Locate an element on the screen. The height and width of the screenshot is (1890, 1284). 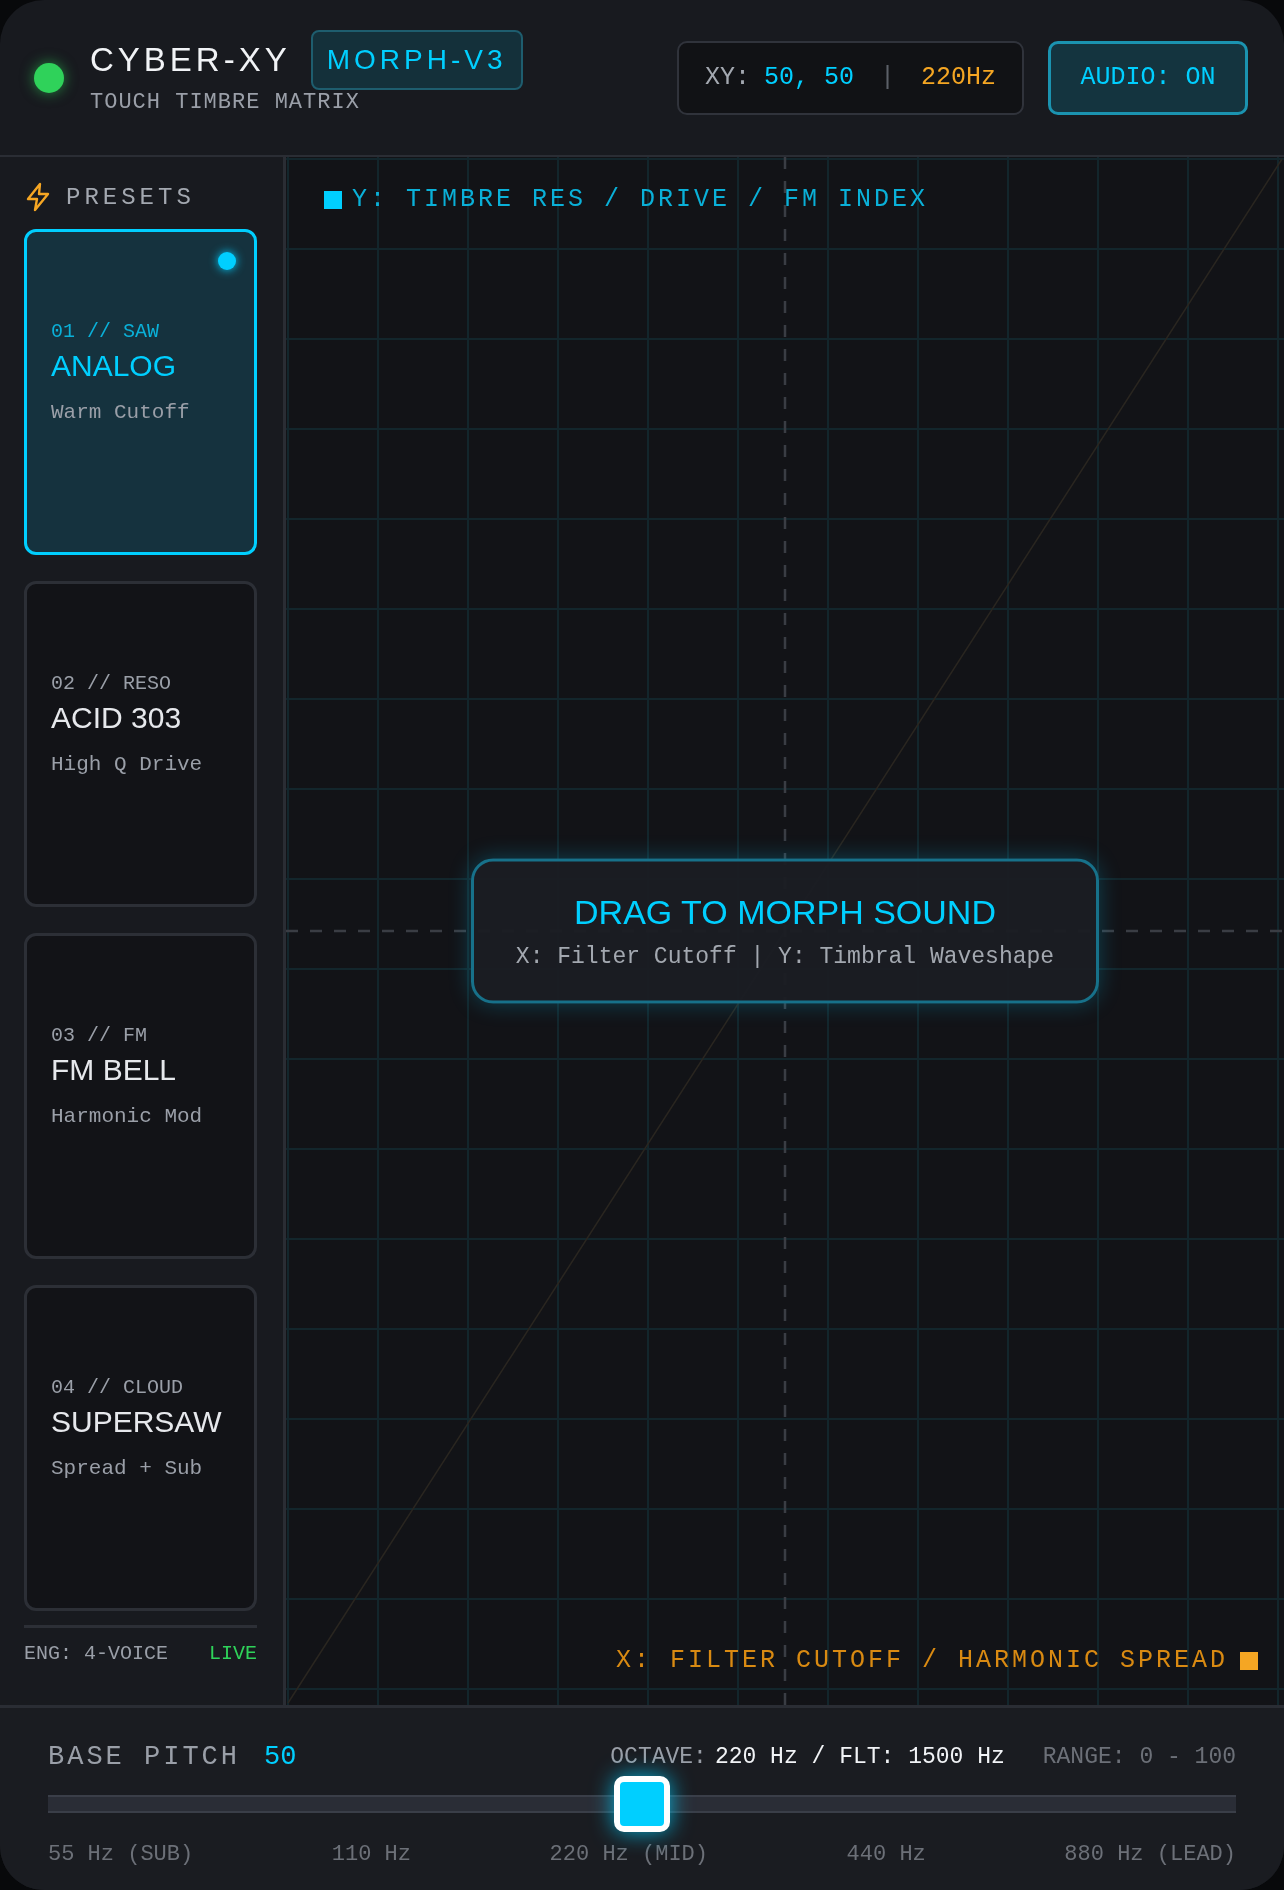
octave-label: OCTAVE: is located at coordinates (658, 1757).